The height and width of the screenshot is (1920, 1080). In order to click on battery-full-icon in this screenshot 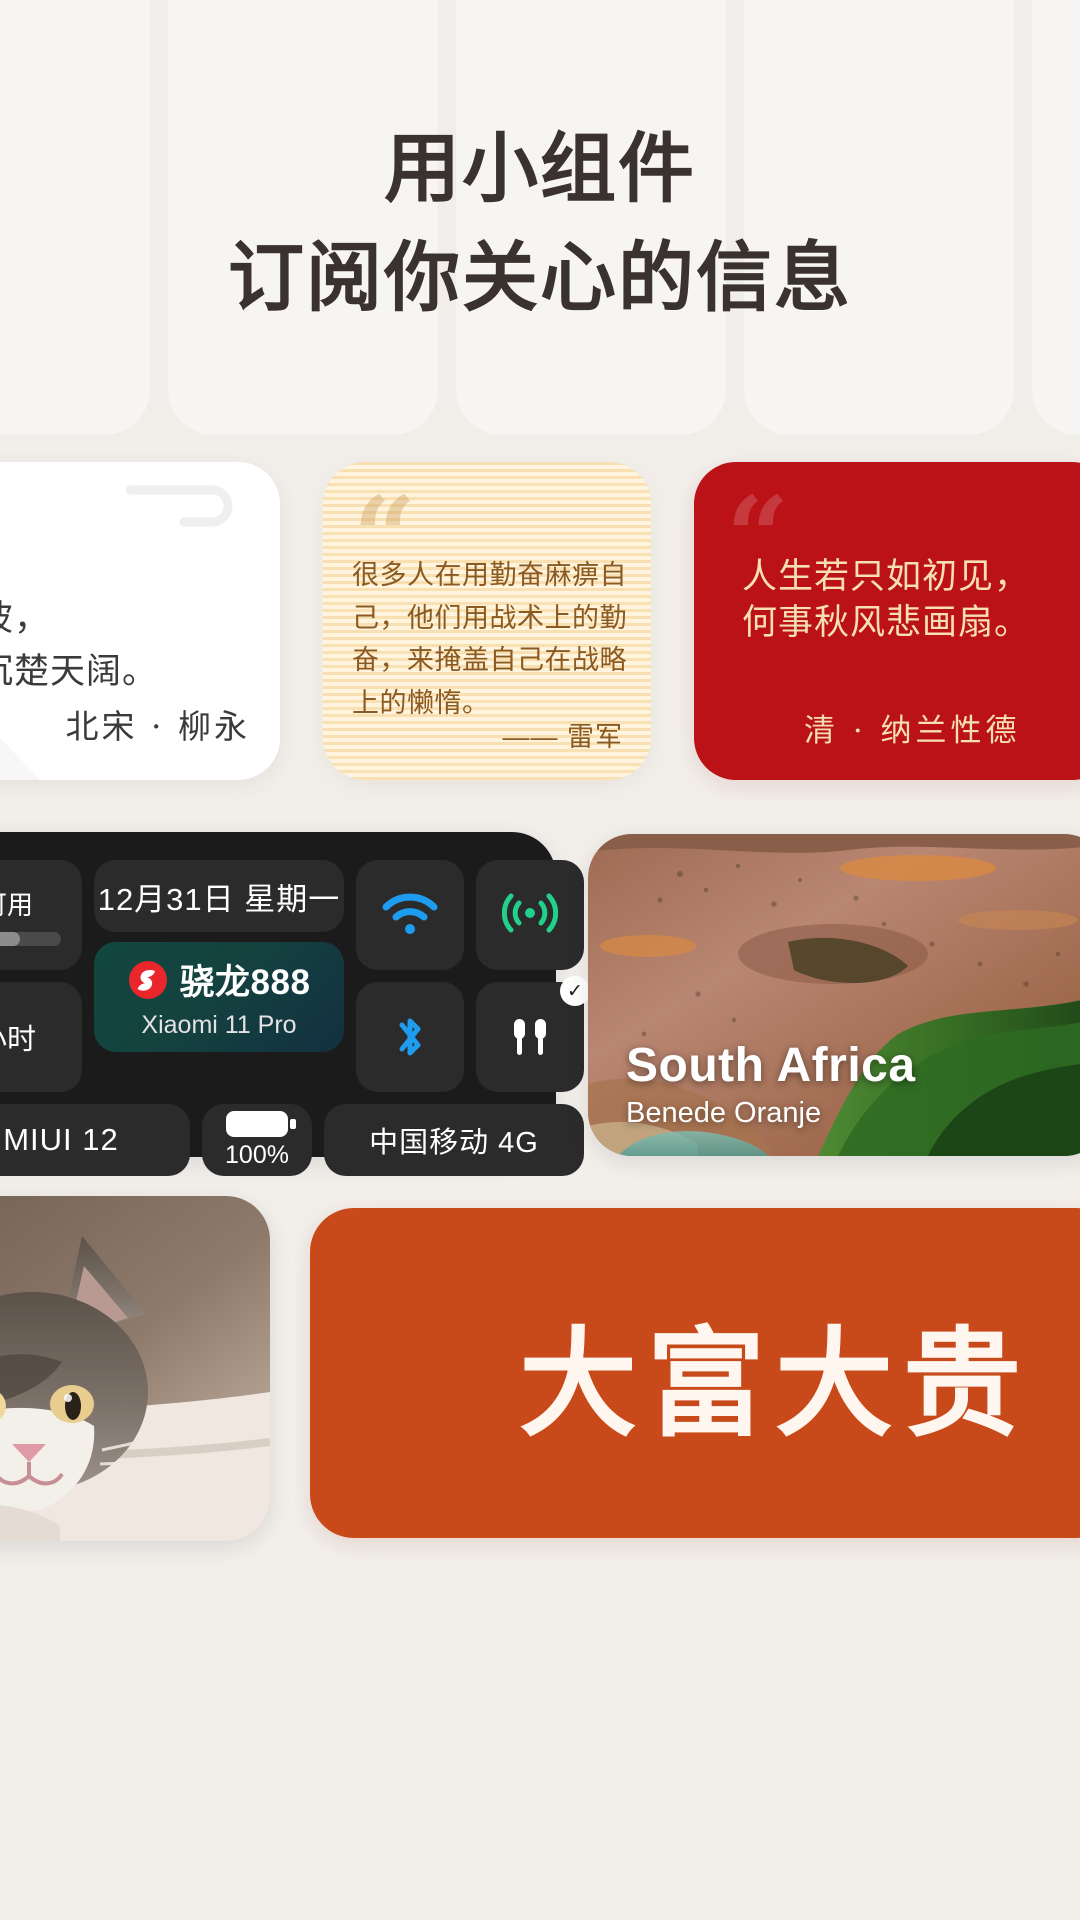, I will do `click(261, 1123)`.